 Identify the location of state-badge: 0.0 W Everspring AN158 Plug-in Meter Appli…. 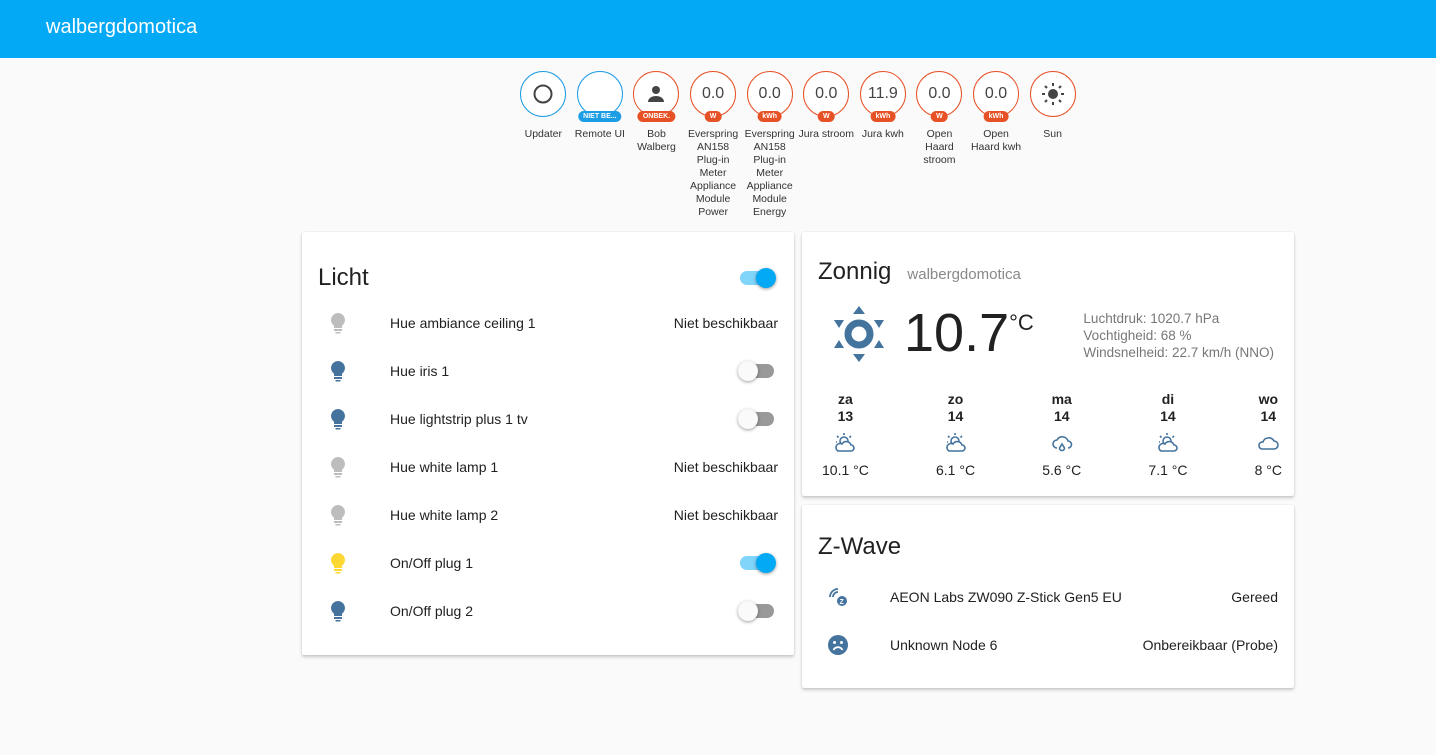
(713, 145).